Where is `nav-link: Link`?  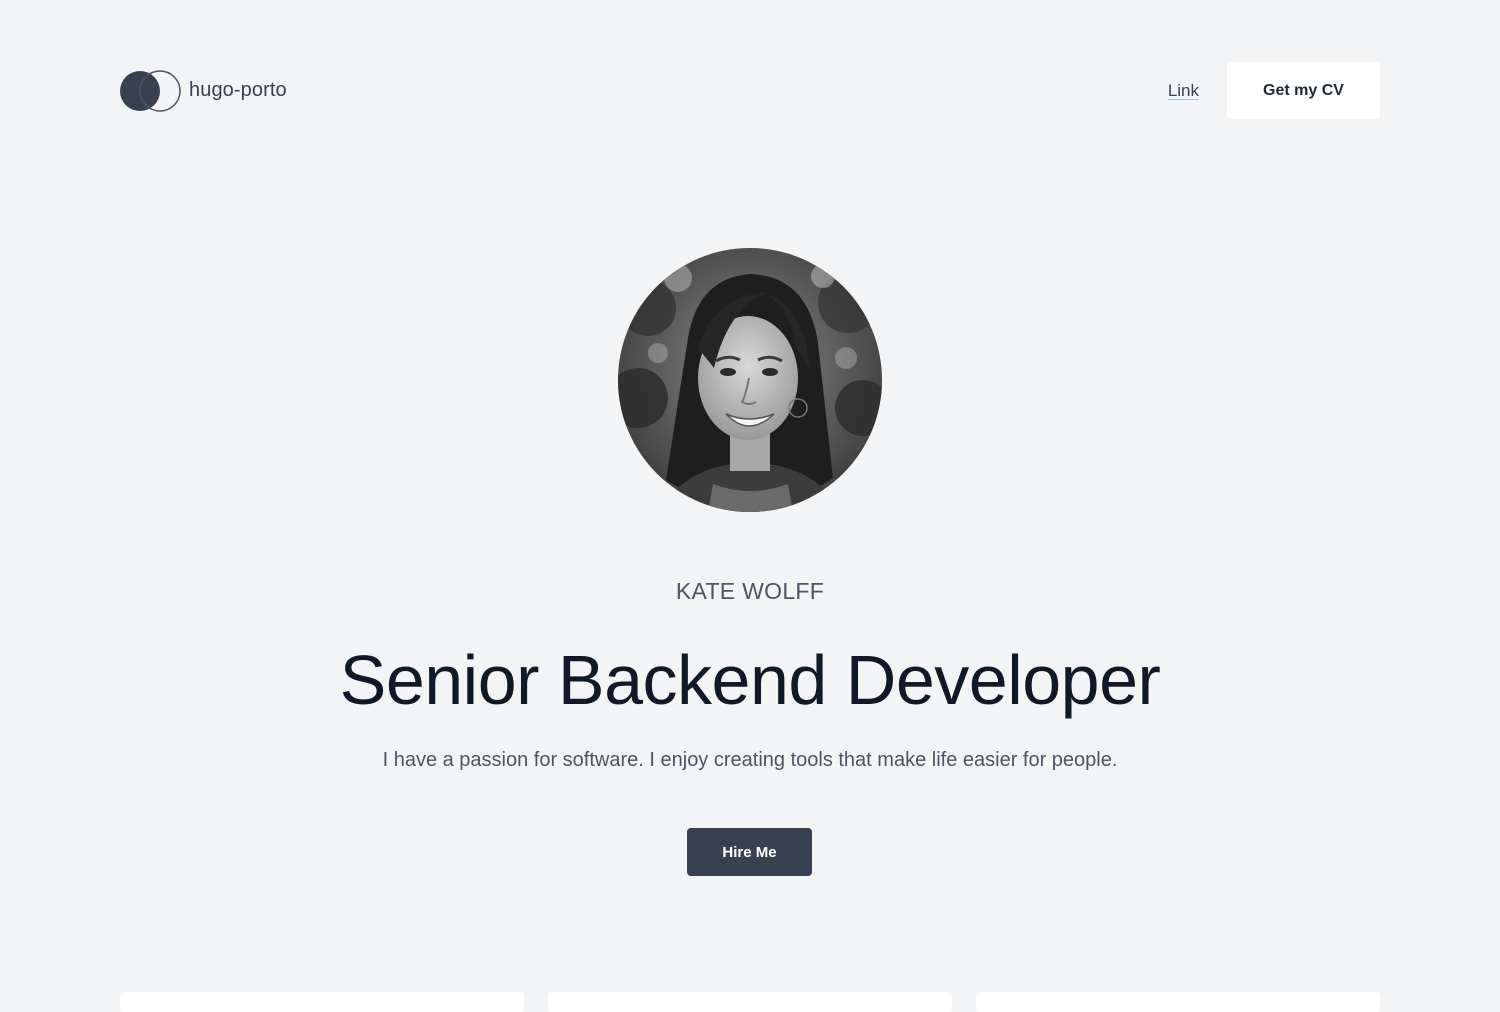
nav-link: Link is located at coordinates (1183, 91).